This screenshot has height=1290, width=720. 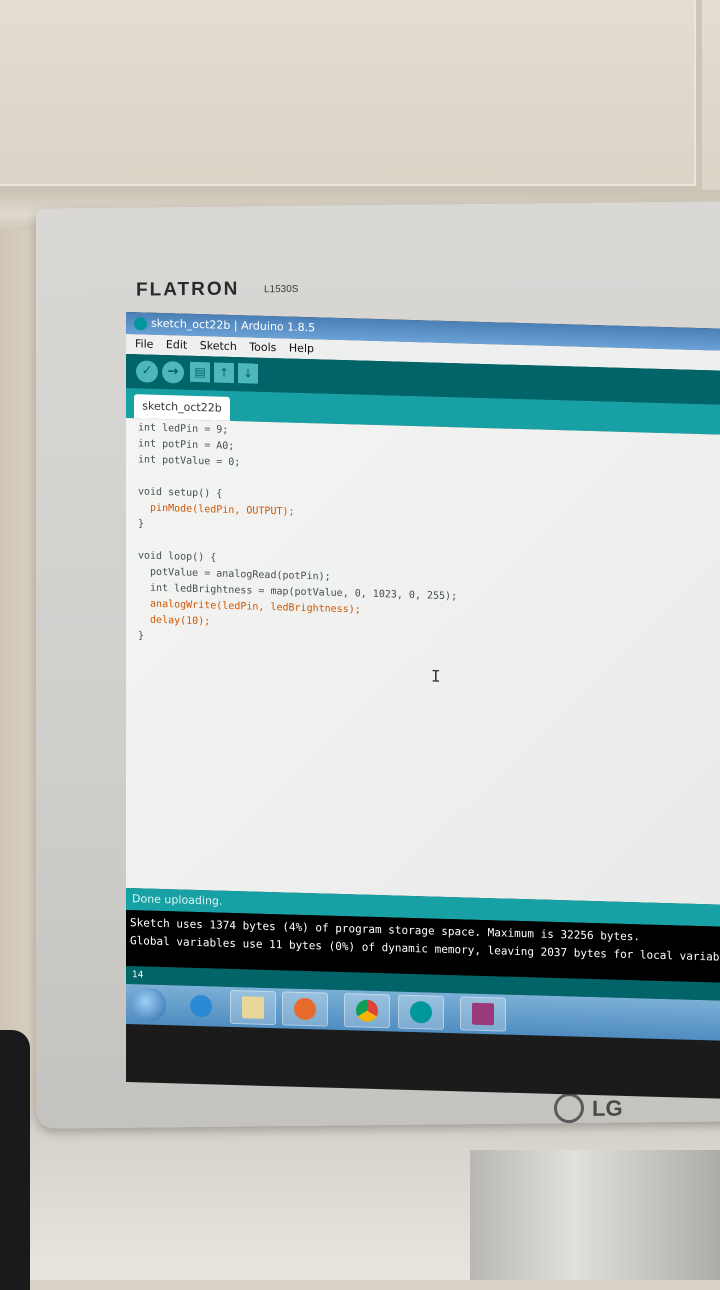 I want to click on arduino-glyph, so click(x=421, y=1012).